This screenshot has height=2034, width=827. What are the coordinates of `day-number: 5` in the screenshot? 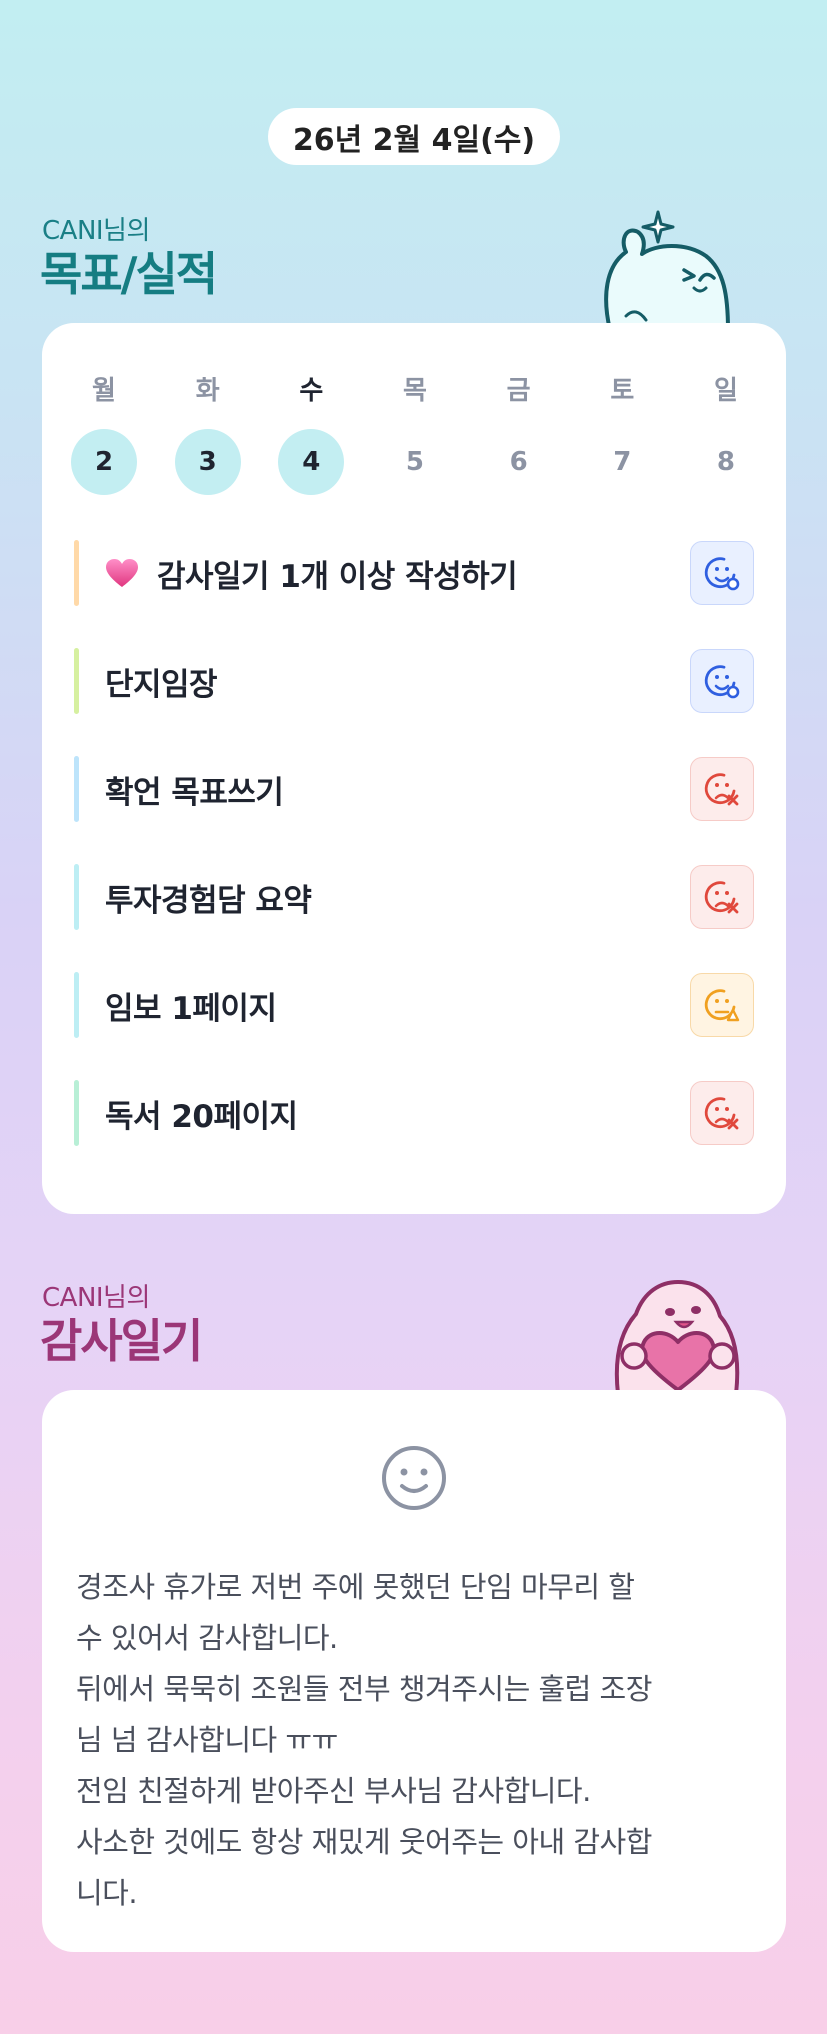 It's located at (415, 462).